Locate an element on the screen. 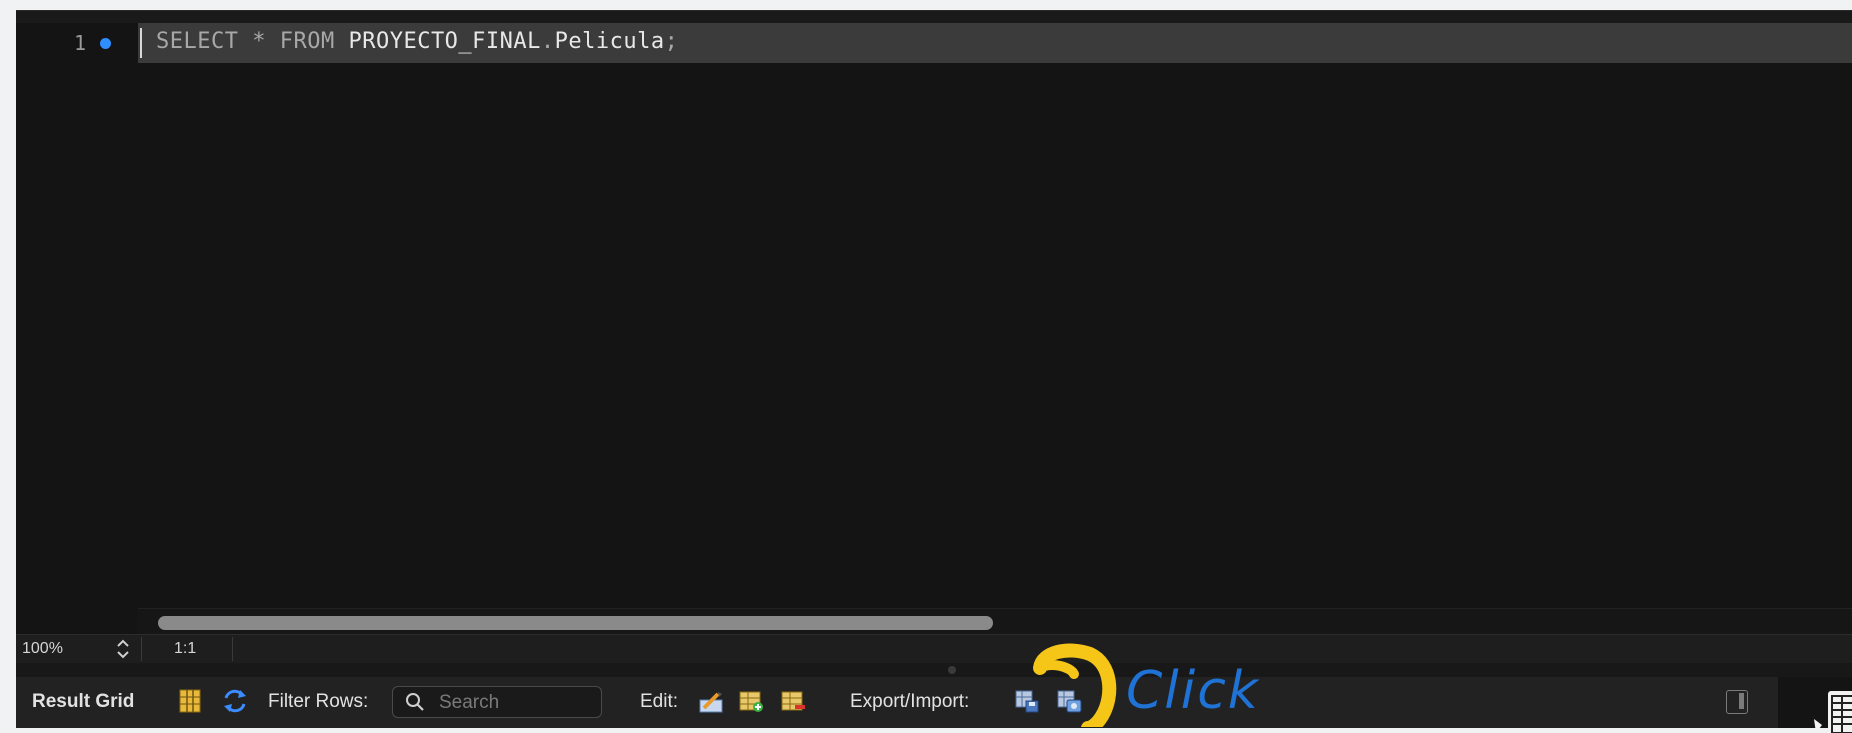  add-row-icon is located at coordinates (751, 701).